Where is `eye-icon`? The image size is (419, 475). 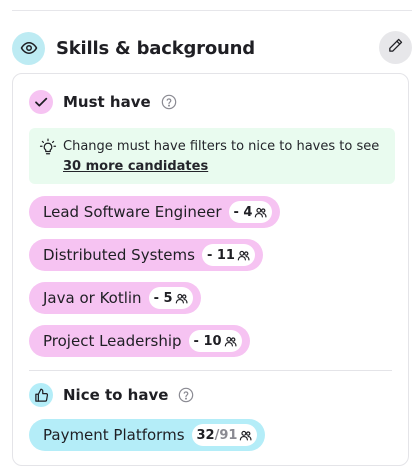
eye-icon is located at coordinates (28, 48).